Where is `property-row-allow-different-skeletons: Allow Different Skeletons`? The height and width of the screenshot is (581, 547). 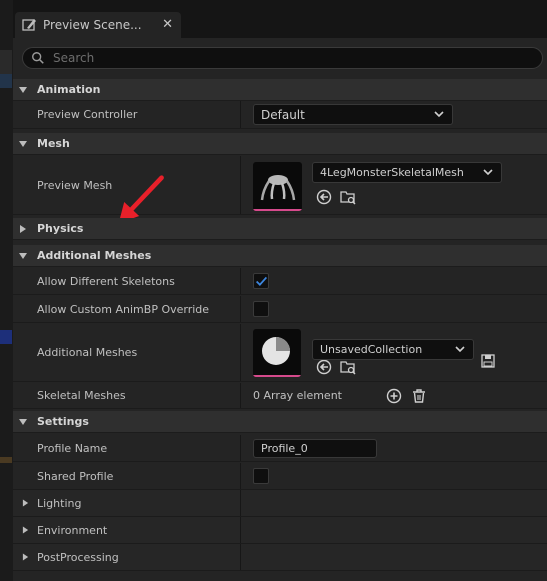 property-row-allow-different-skeletons: Allow Different Skeletons is located at coordinates (280, 281).